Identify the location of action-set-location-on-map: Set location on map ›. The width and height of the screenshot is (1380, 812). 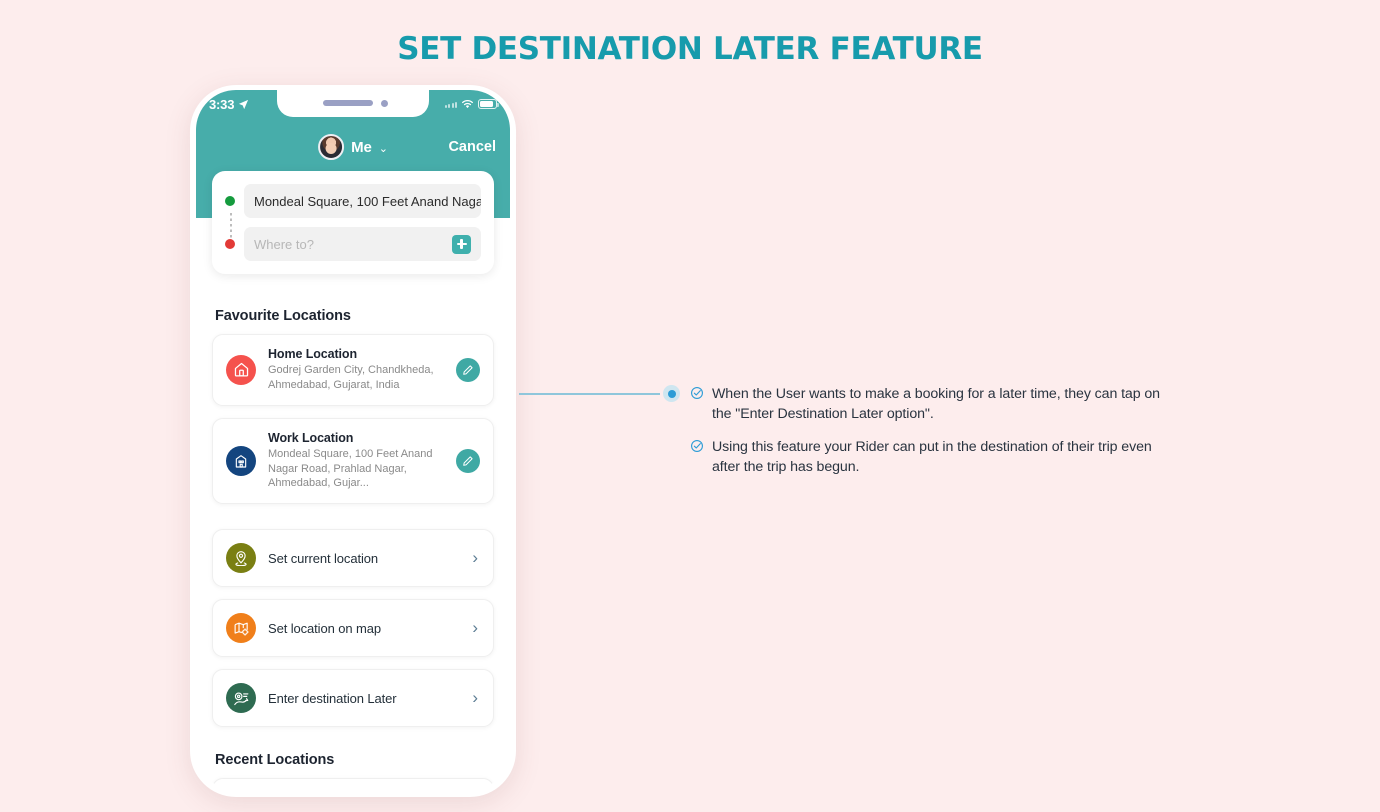
(353, 628).